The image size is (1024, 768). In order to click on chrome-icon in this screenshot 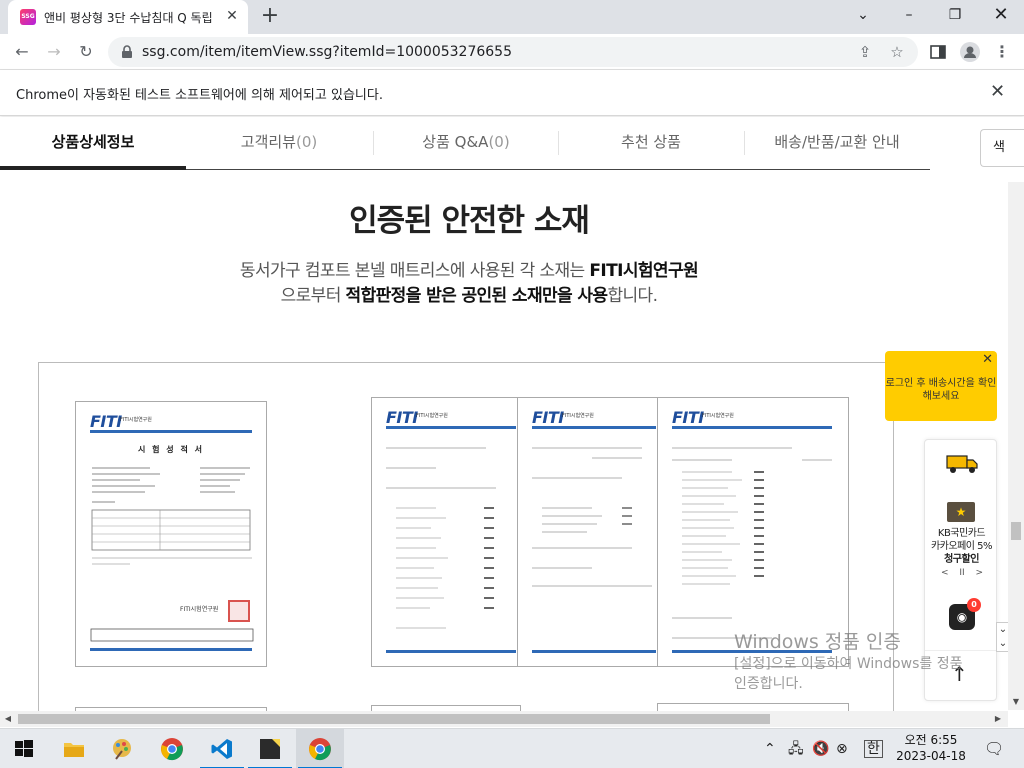, I will do `click(320, 749)`.